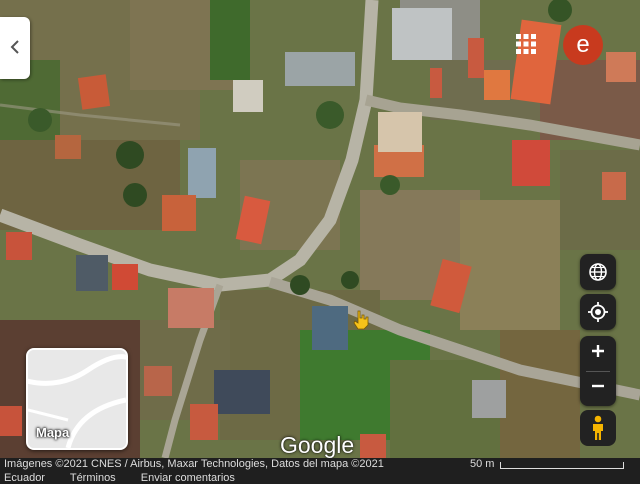 This screenshot has width=640, height=484. I want to click on grid-apps-icon, so click(526, 44).